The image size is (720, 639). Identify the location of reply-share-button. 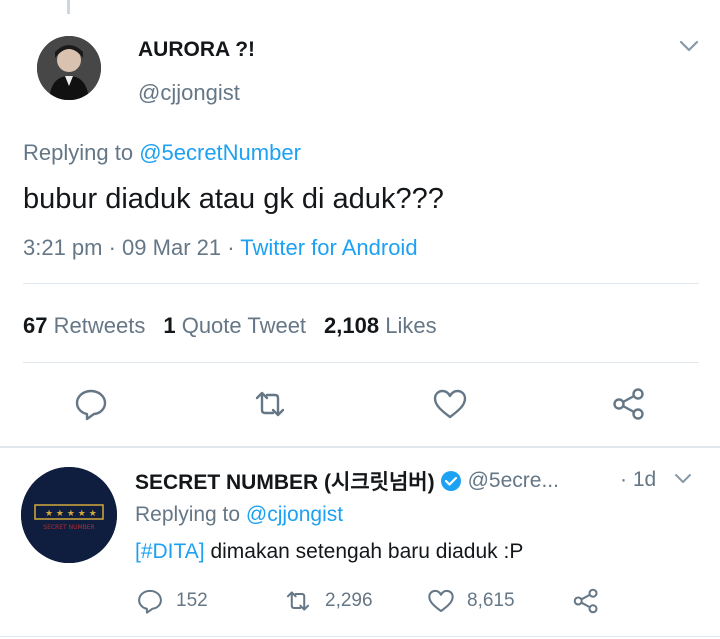
(592, 601).